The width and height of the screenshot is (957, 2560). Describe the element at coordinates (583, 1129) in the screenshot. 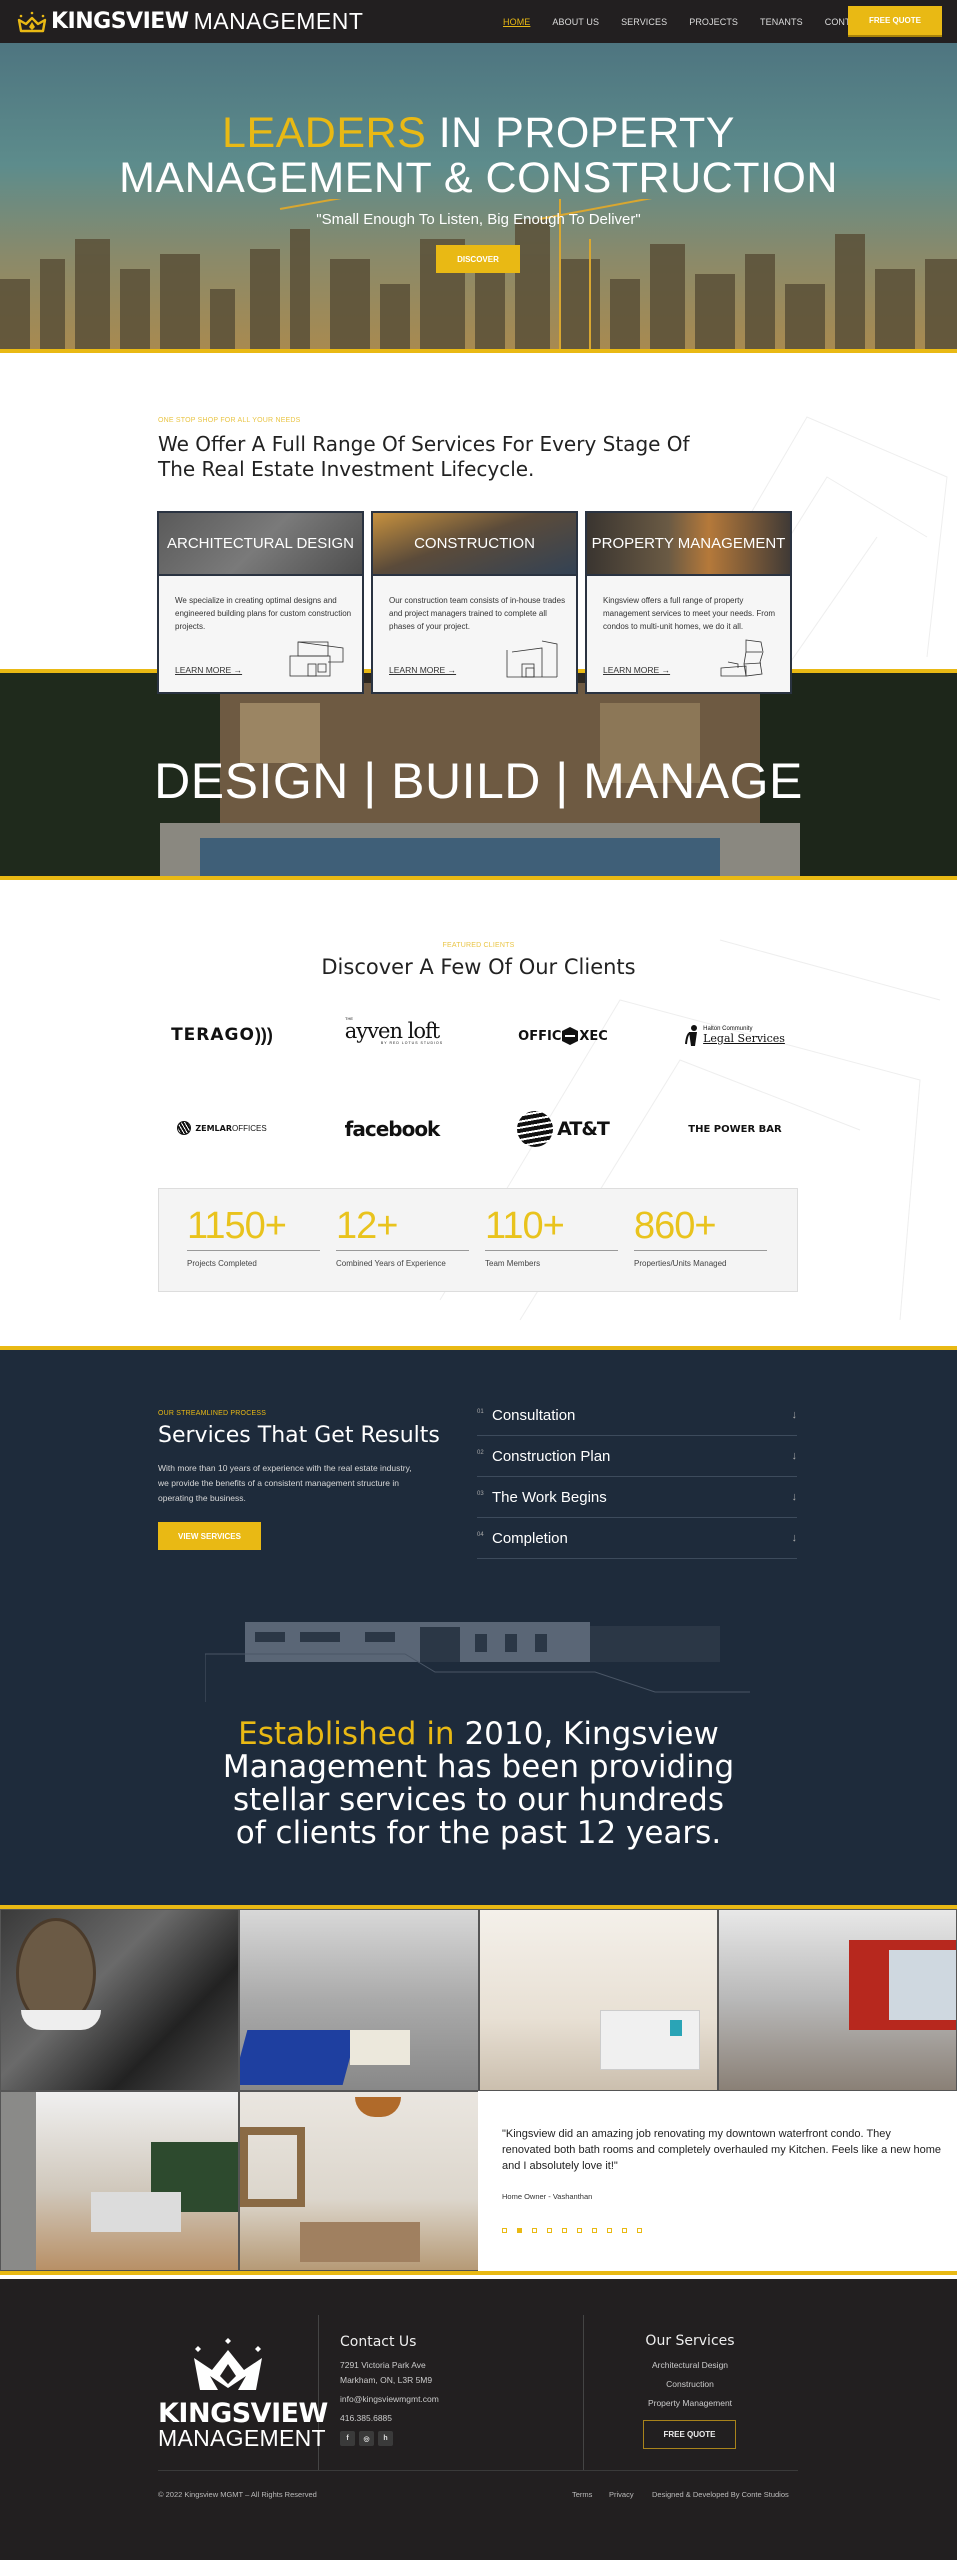

I see `logo-text: AT&T` at that location.